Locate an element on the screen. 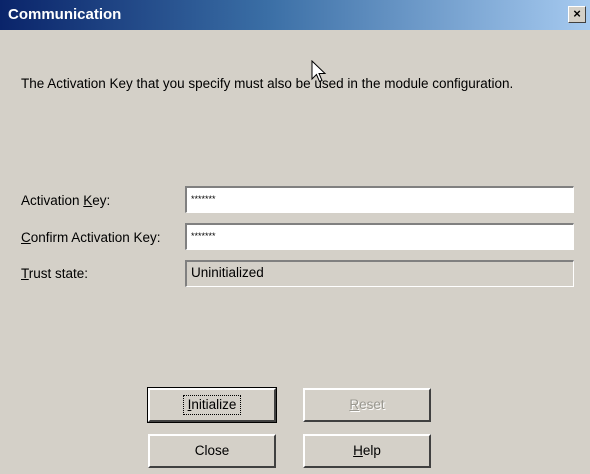 This screenshot has height=474, width=590. activation-key-label: Activation Key: is located at coordinates (66, 200).